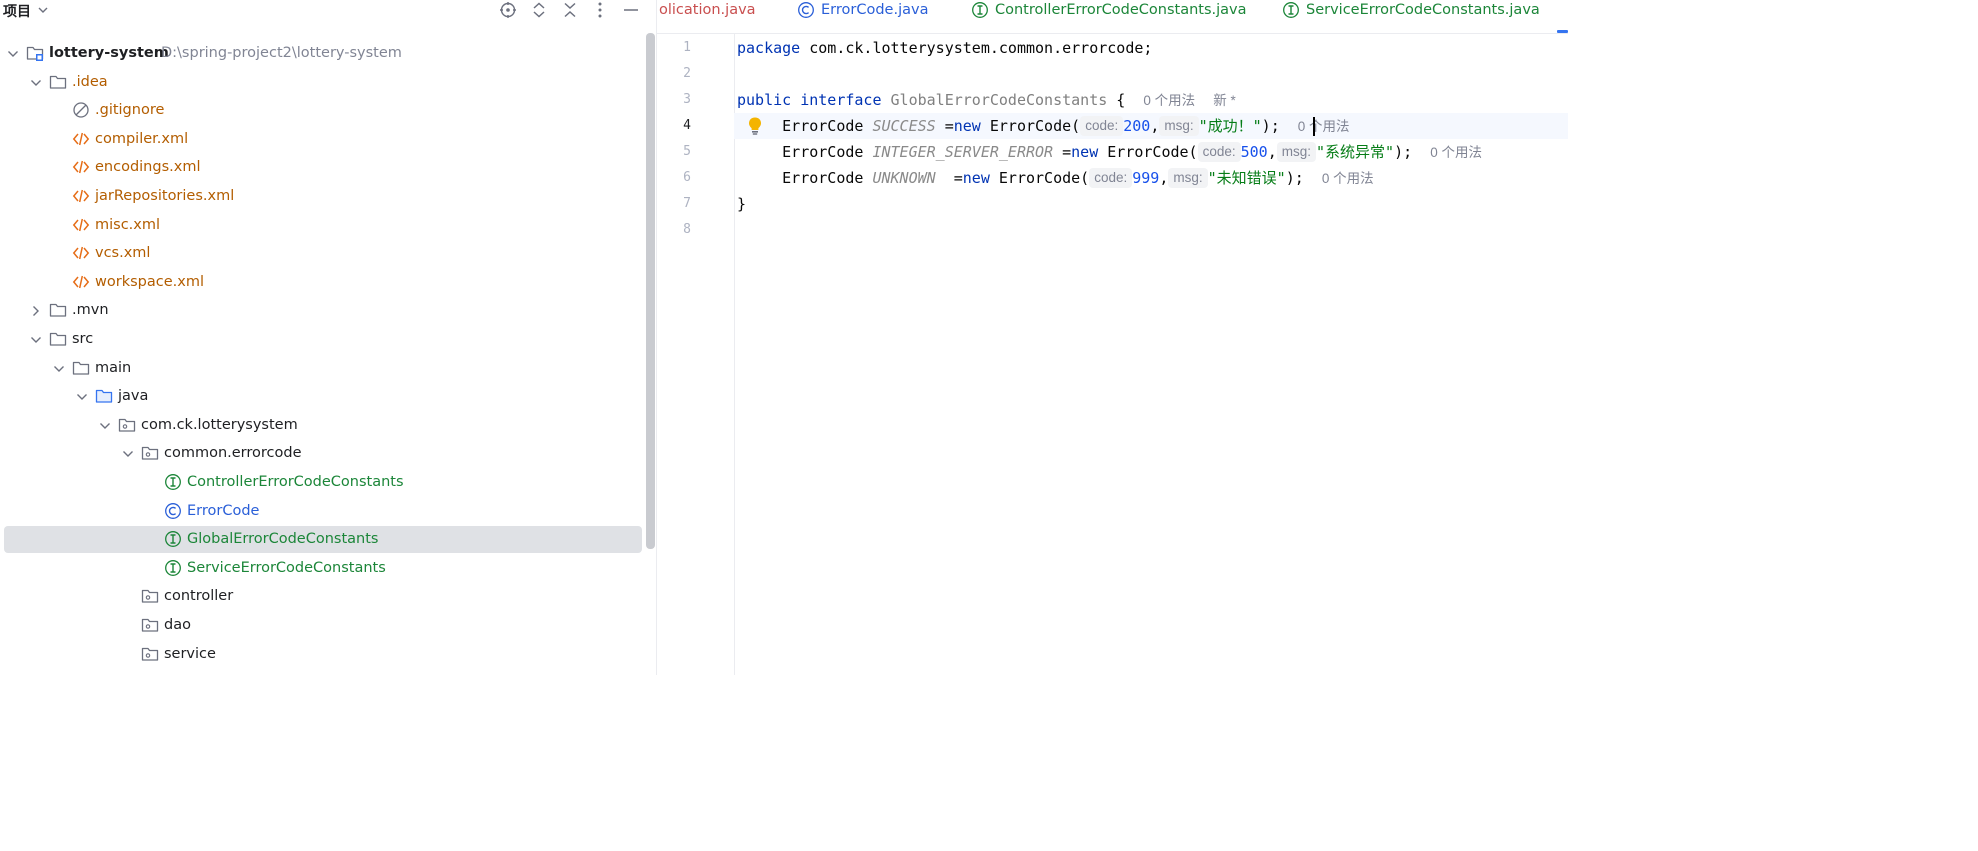  I want to click on tree-item: .idea, so click(323, 82).